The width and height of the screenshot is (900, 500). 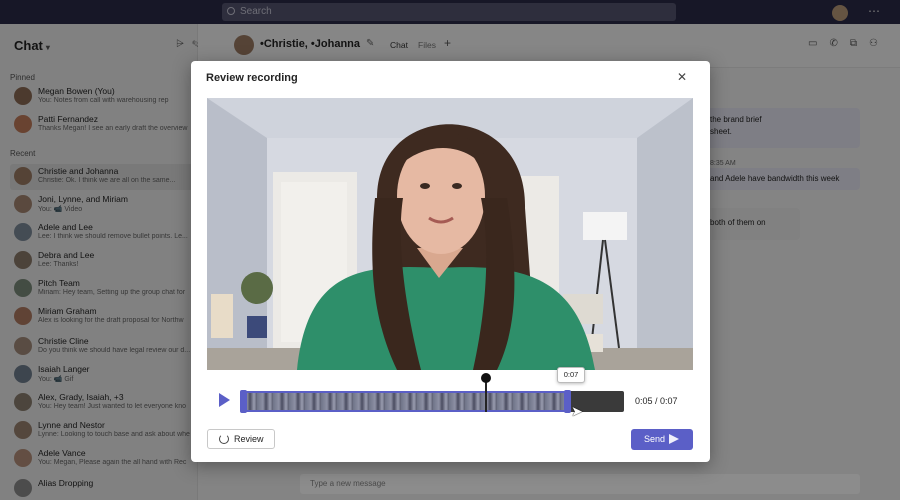 I want to click on dialog-title: Review recording, so click(x=252, y=78).